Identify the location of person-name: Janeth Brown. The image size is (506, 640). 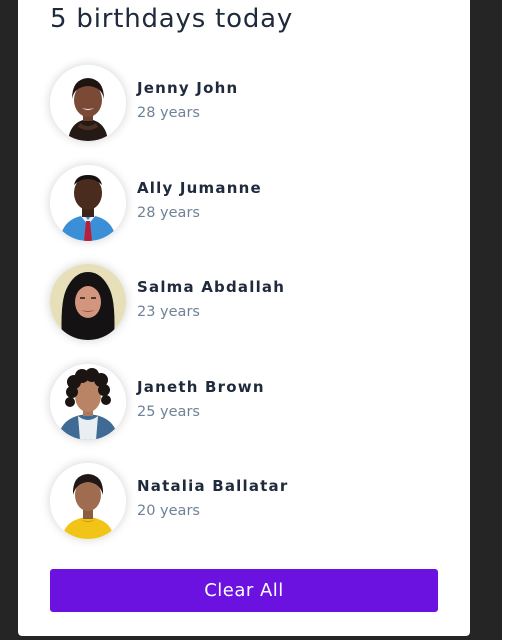
(201, 386).